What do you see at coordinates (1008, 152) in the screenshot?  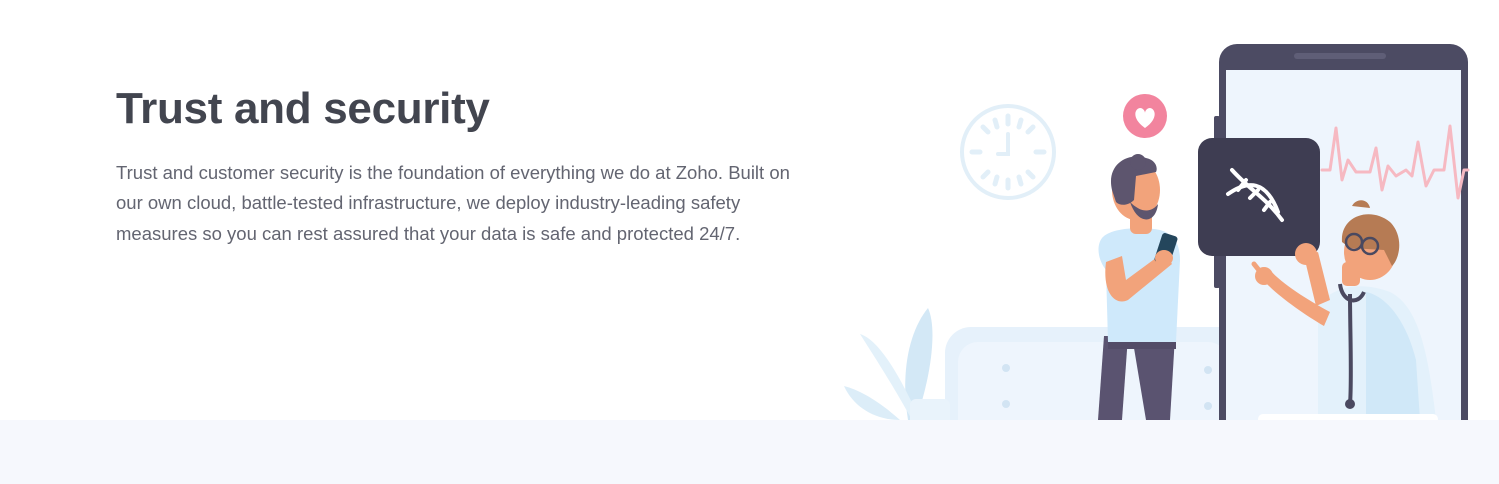 I see `clock-icon` at bounding box center [1008, 152].